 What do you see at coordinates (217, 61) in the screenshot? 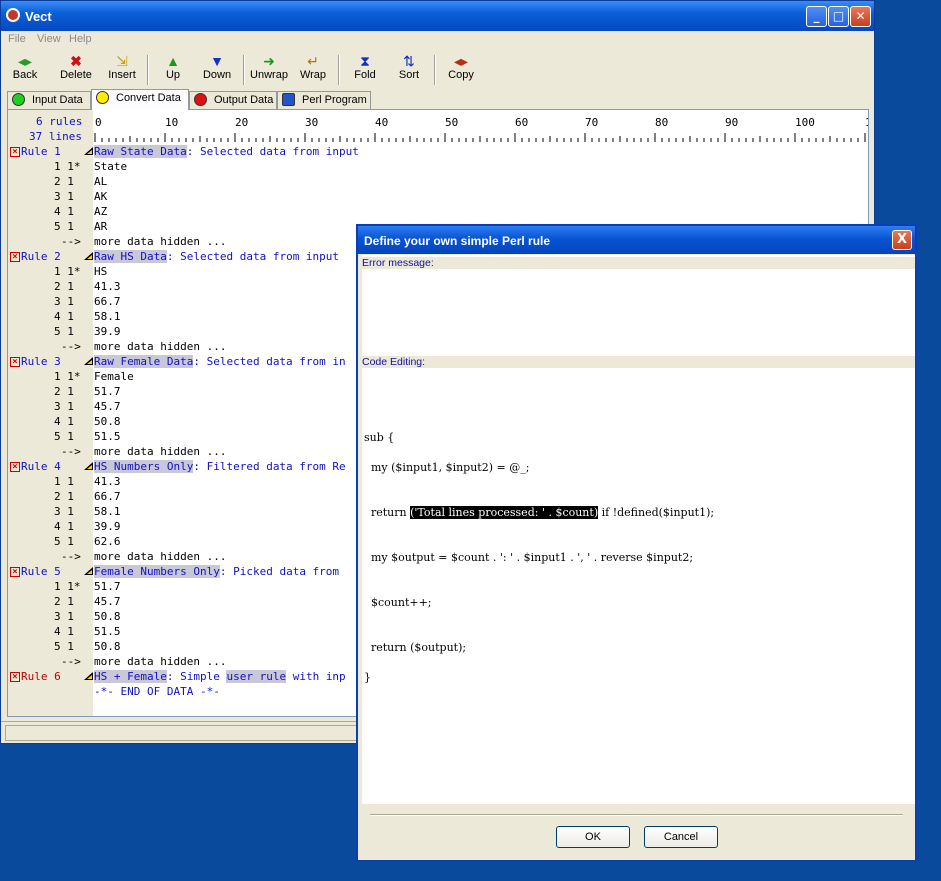
I see `down-arrow-icon: ▼` at bounding box center [217, 61].